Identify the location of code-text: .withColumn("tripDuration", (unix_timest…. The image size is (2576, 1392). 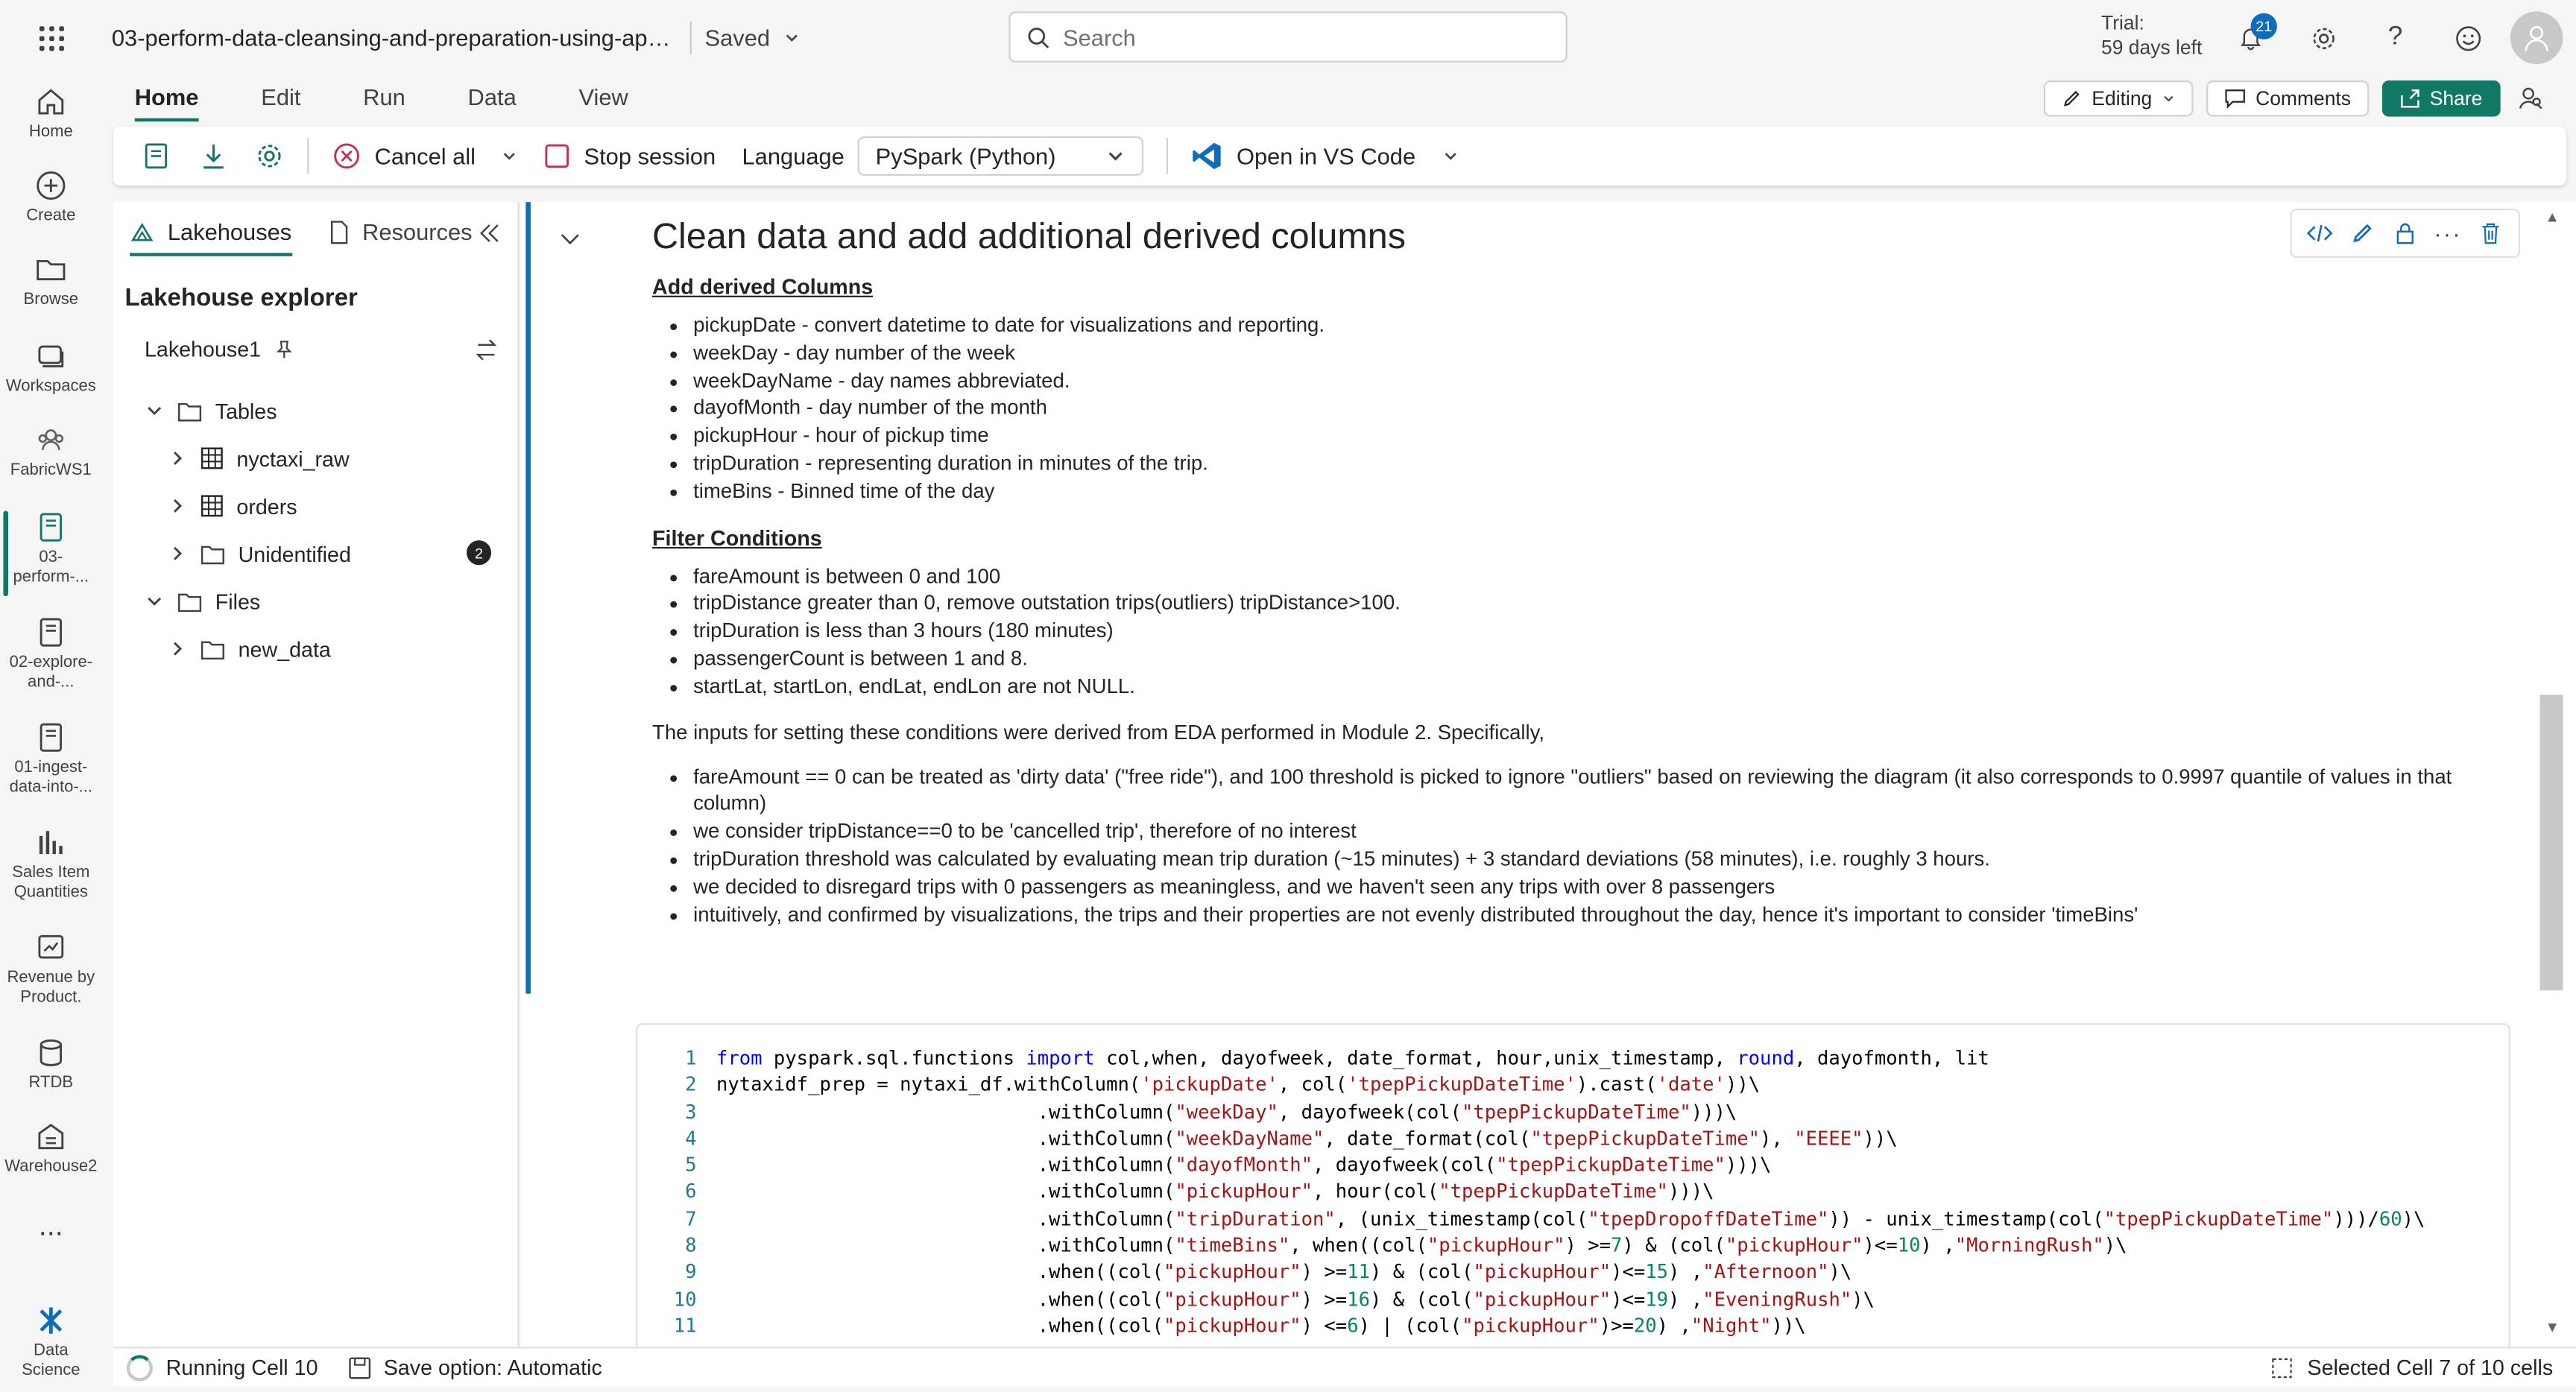
(1570, 1218).